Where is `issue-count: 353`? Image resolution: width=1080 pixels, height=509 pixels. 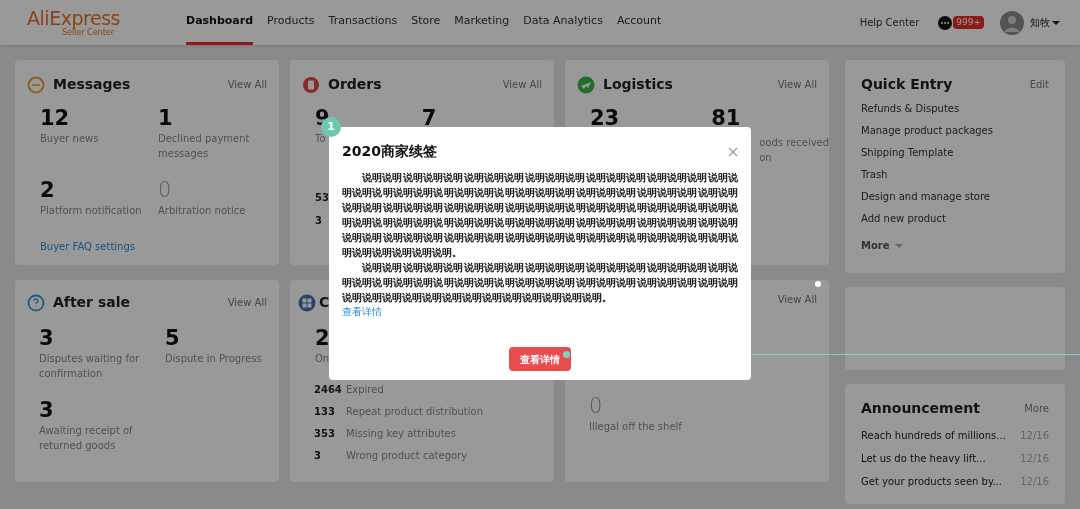
issue-count: 353 is located at coordinates (325, 434).